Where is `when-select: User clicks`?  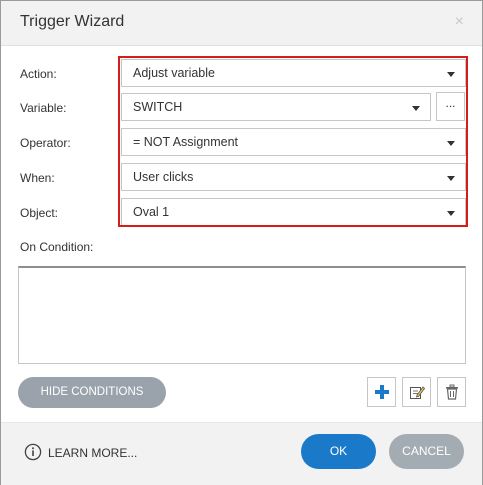 when-select: User clicks is located at coordinates (293, 177).